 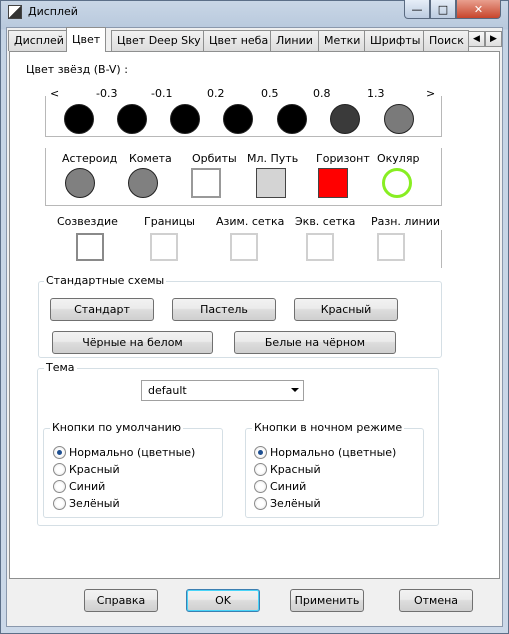 What do you see at coordinates (169, 221) in the screenshot?
I see `boundaries-label: Границы` at bounding box center [169, 221].